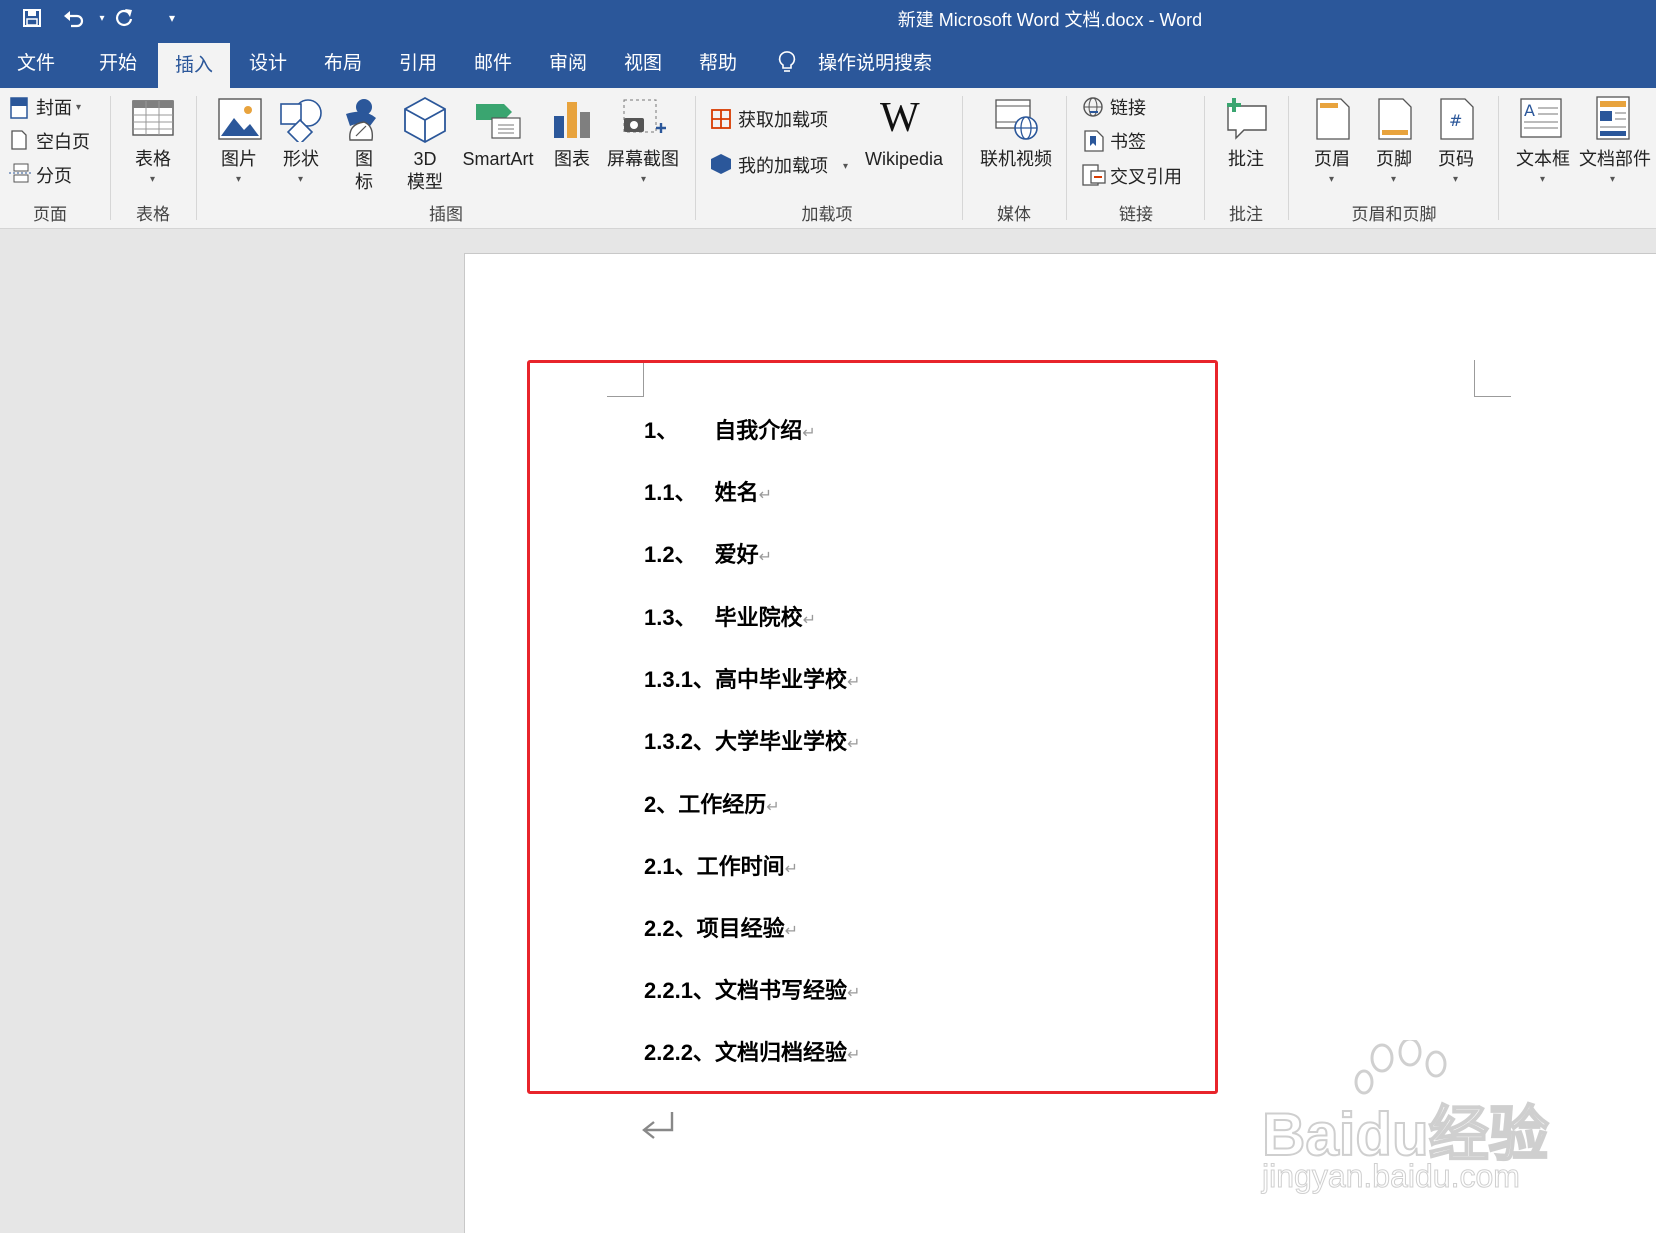 The image size is (1656, 1233). Describe the element at coordinates (364, 159) in the screenshot. I see `icons-button-line1: 图` at that location.